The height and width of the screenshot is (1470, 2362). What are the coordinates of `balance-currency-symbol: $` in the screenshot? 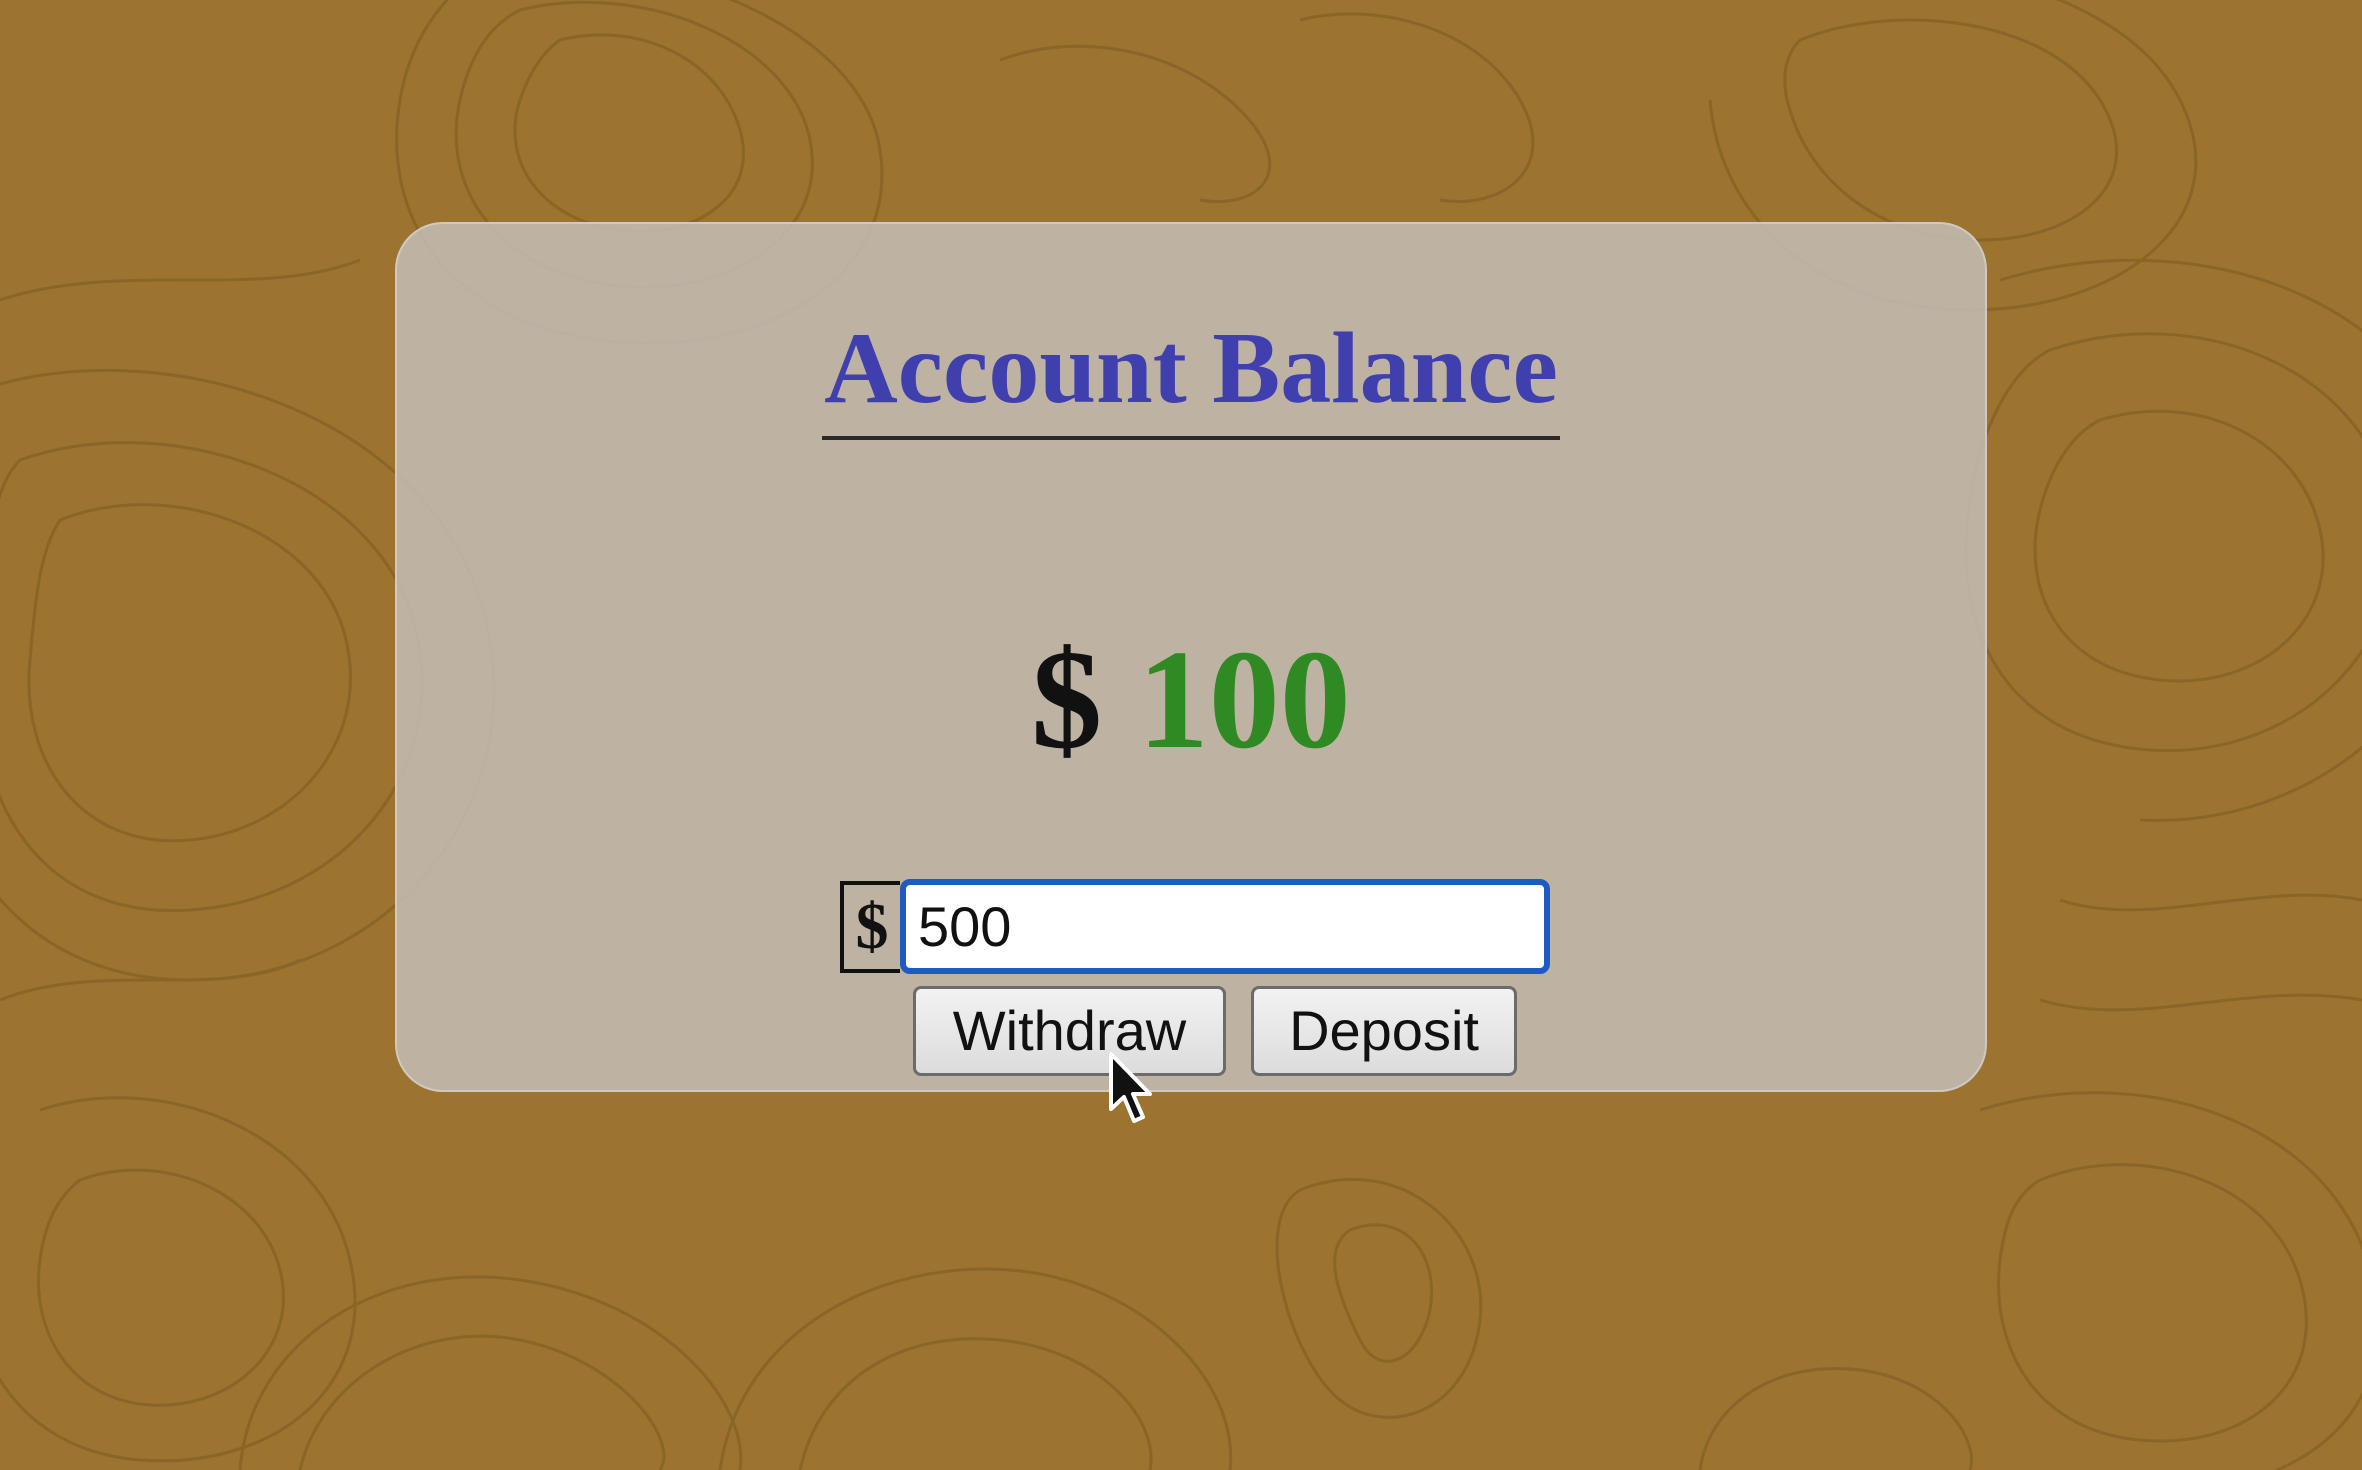 It's located at (1067, 699).